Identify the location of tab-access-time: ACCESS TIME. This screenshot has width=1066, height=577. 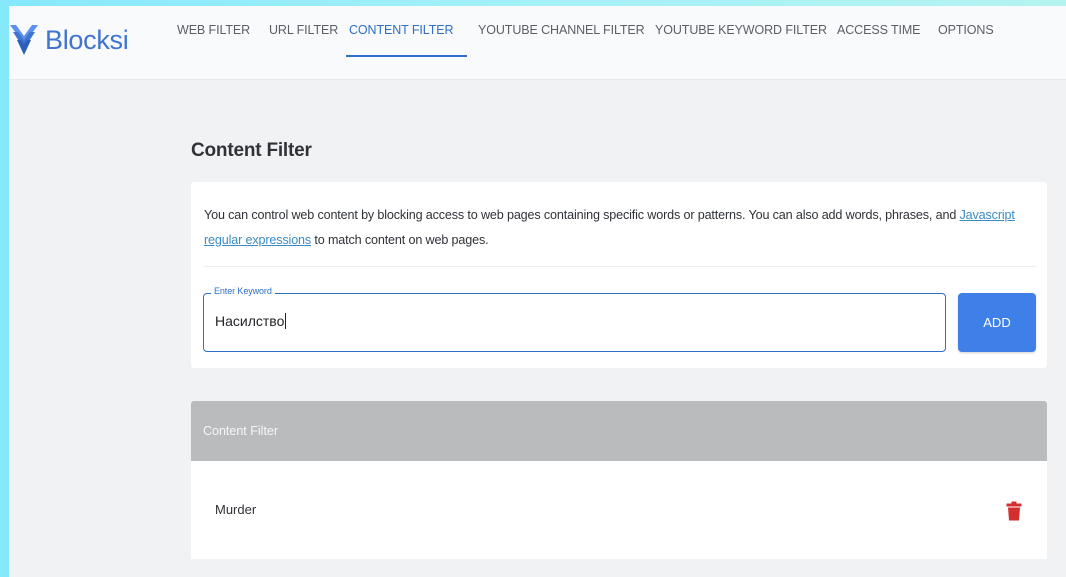
(879, 30).